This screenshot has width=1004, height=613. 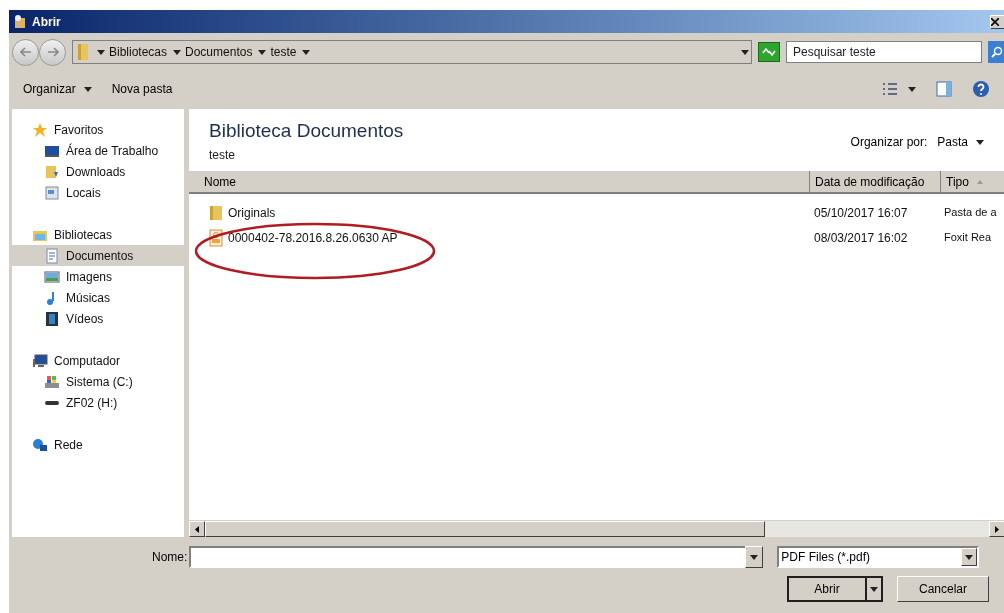 I want to click on help-button, so click(x=981, y=89).